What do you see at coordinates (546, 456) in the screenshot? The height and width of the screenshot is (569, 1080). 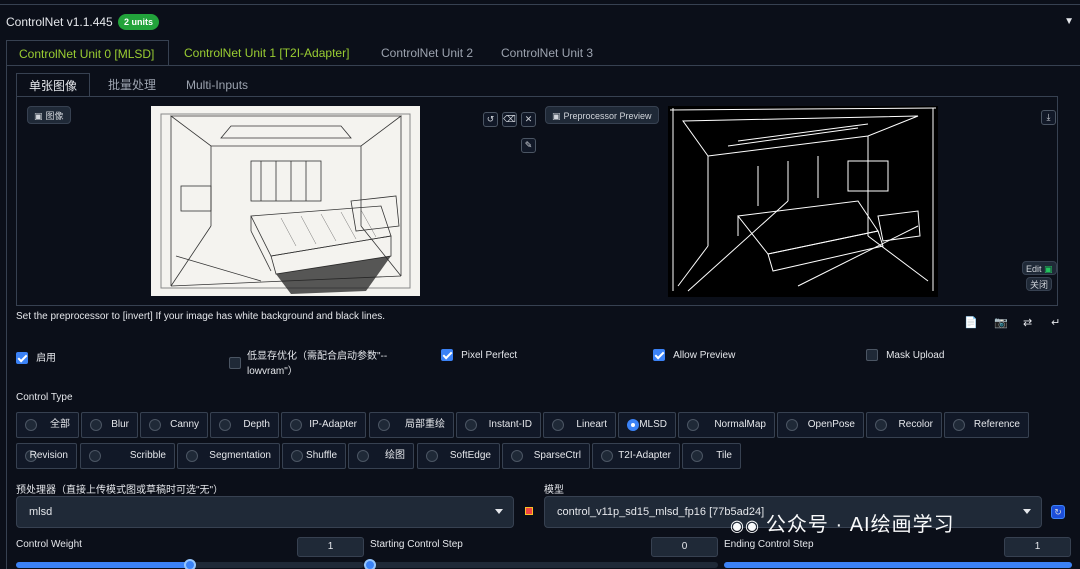 I see `control-type-option: SparseCtrl` at bounding box center [546, 456].